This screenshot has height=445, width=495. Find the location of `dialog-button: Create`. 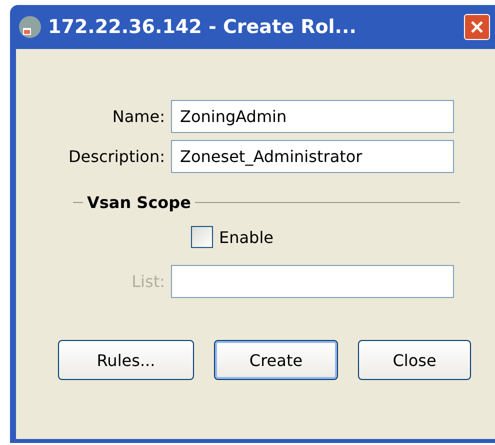

dialog-button: Create is located at coordinates (276, 360).